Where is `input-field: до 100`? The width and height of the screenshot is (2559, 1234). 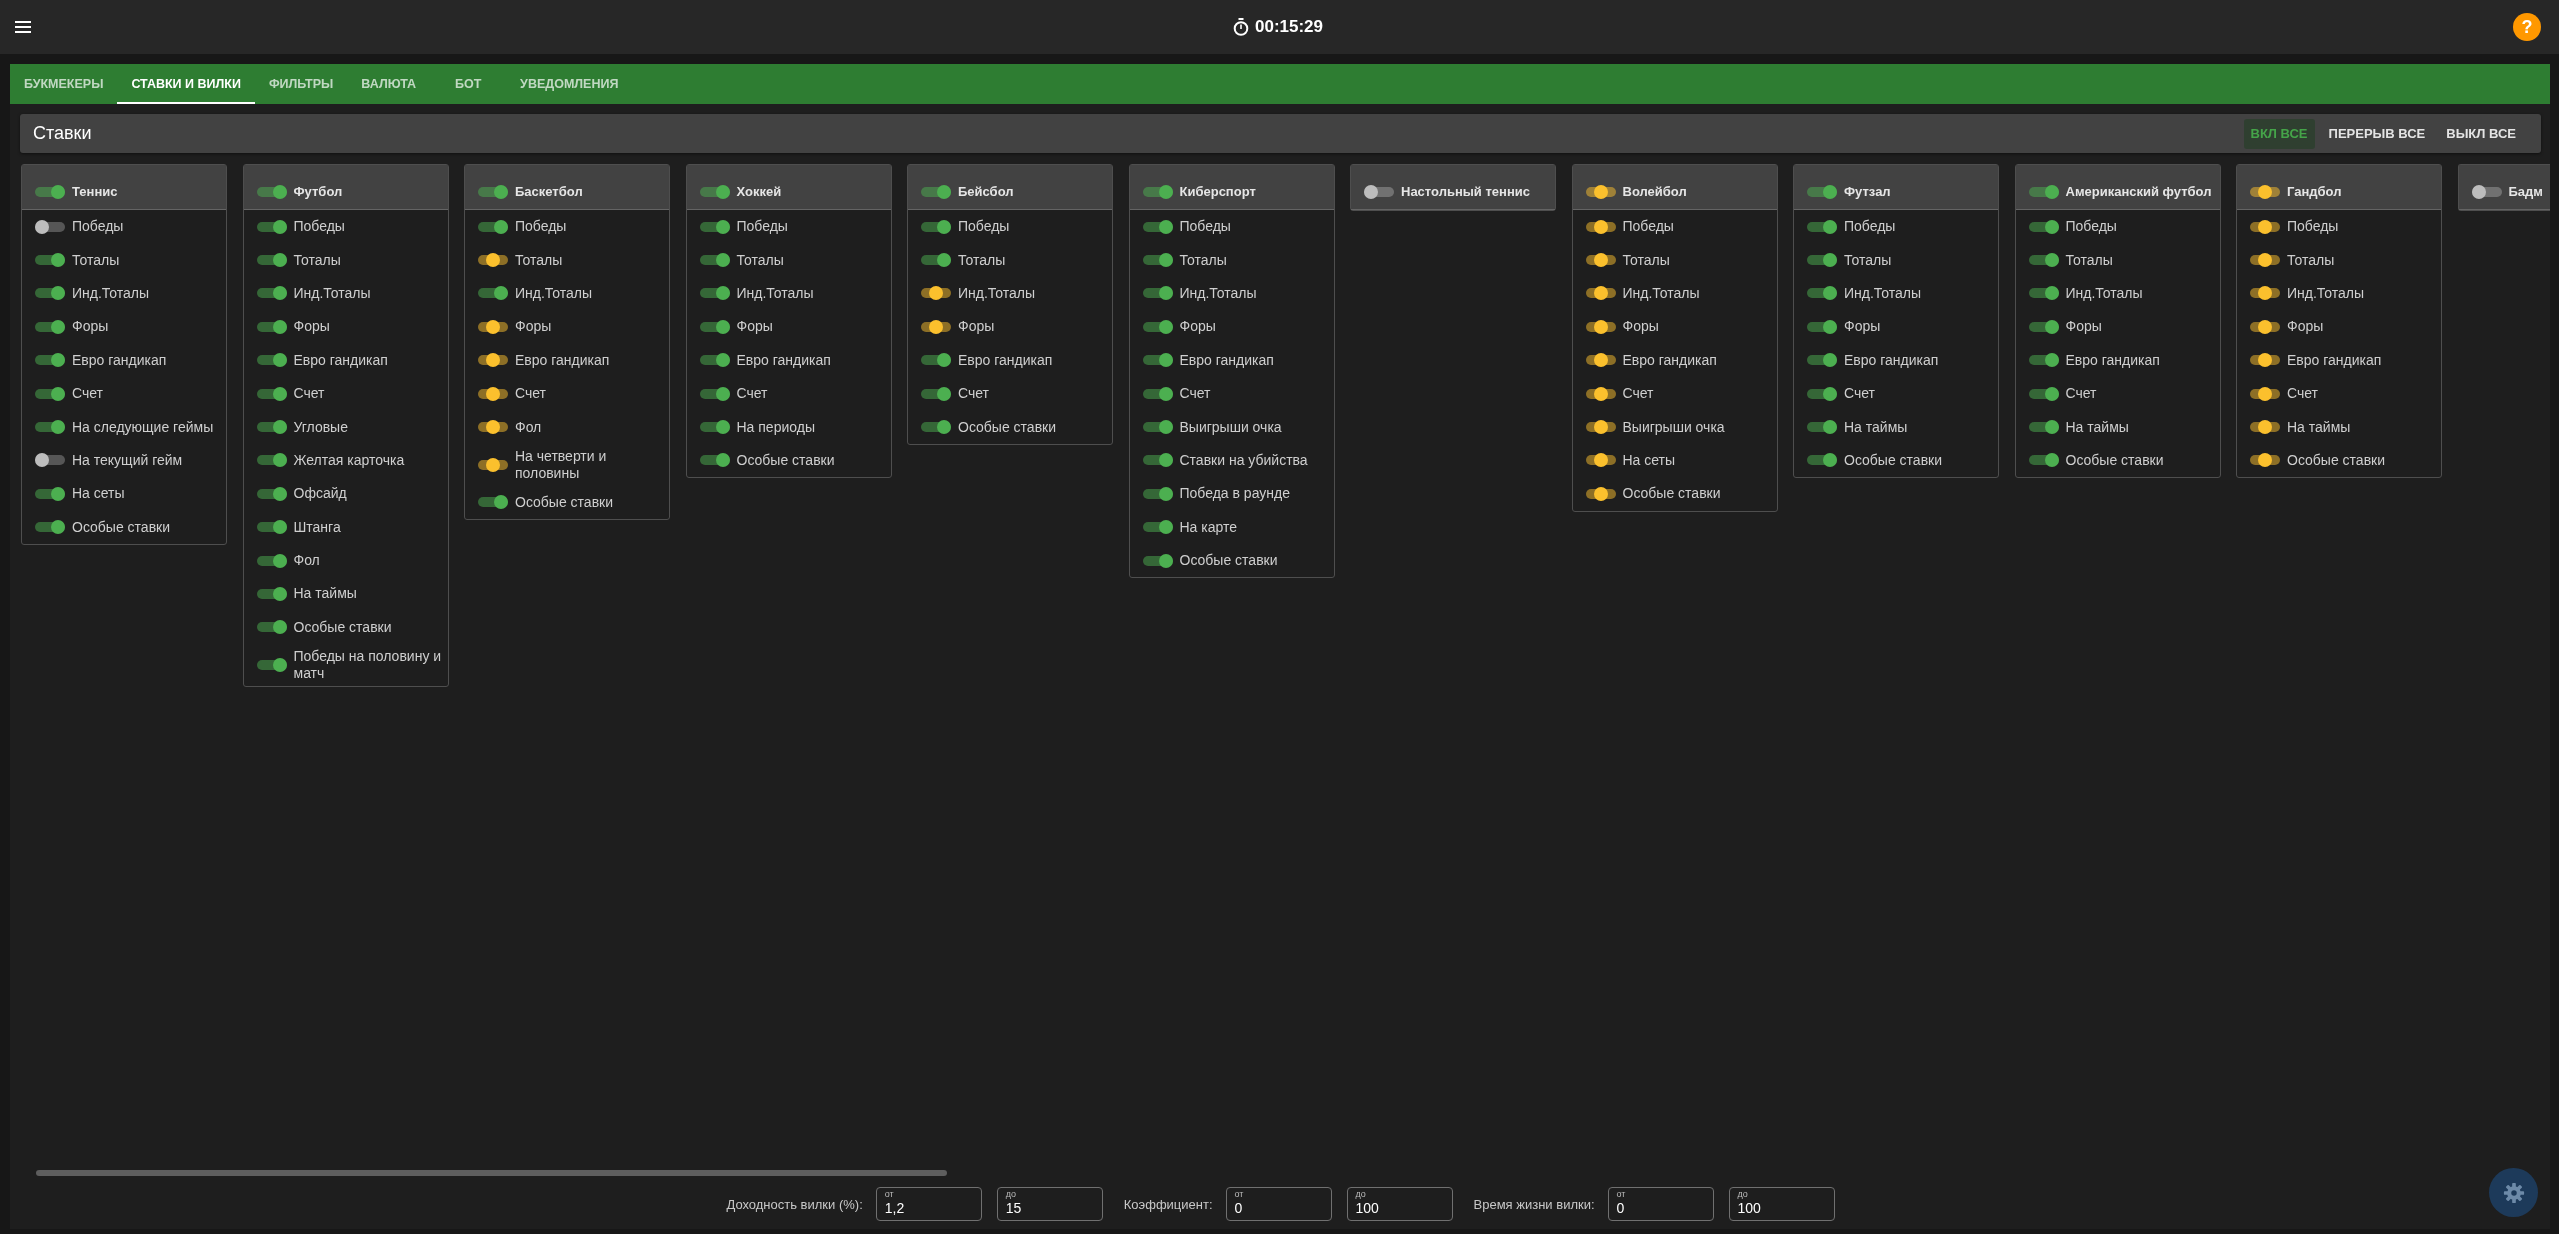 input-field: до 100 is located at coordinates (1781, 1204).